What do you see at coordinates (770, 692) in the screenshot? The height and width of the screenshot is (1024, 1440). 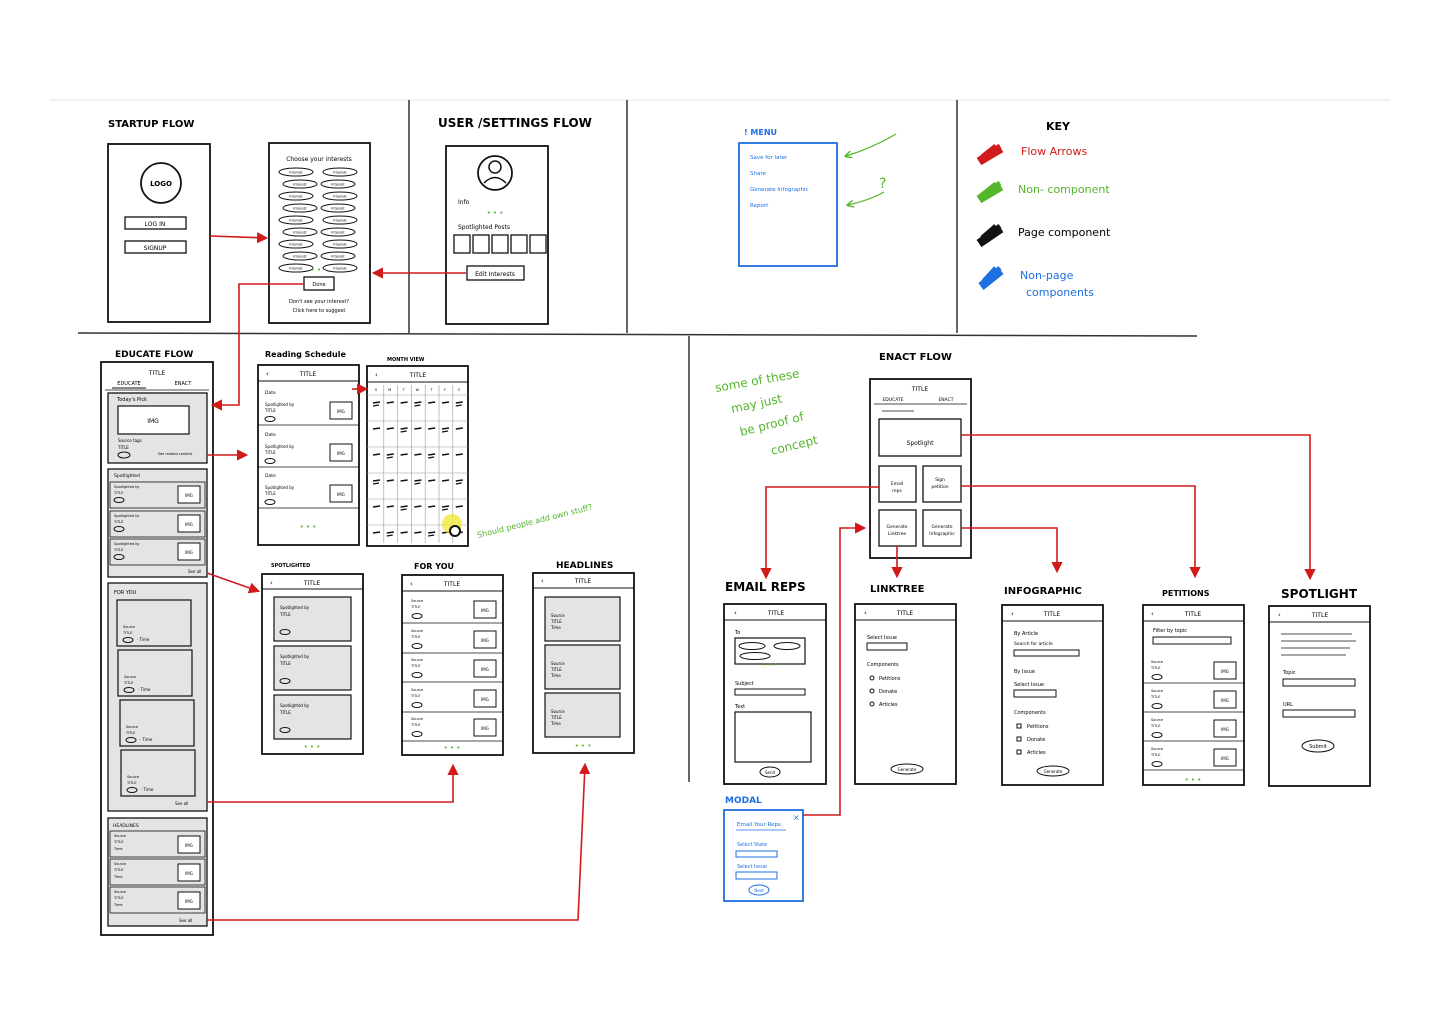 I see `email-subject-input` at bounding box center [770, 692].